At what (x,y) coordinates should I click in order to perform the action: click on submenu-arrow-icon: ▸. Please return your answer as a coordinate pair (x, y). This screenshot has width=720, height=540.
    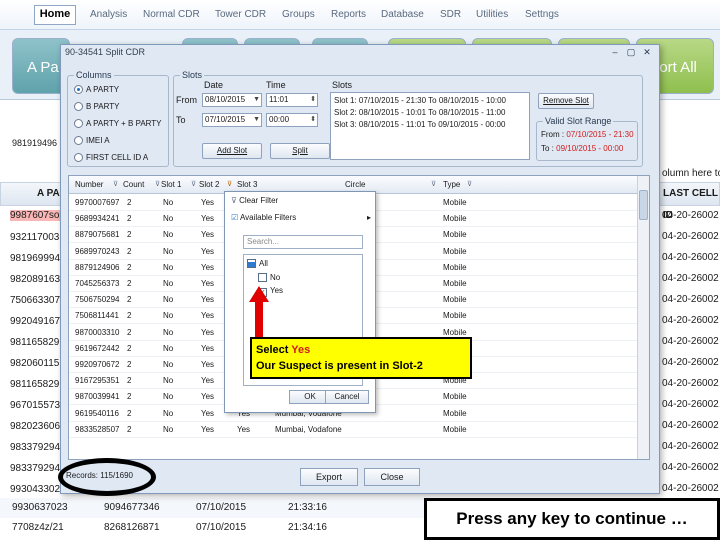
    Looking at the image, I should click on (369, 217).